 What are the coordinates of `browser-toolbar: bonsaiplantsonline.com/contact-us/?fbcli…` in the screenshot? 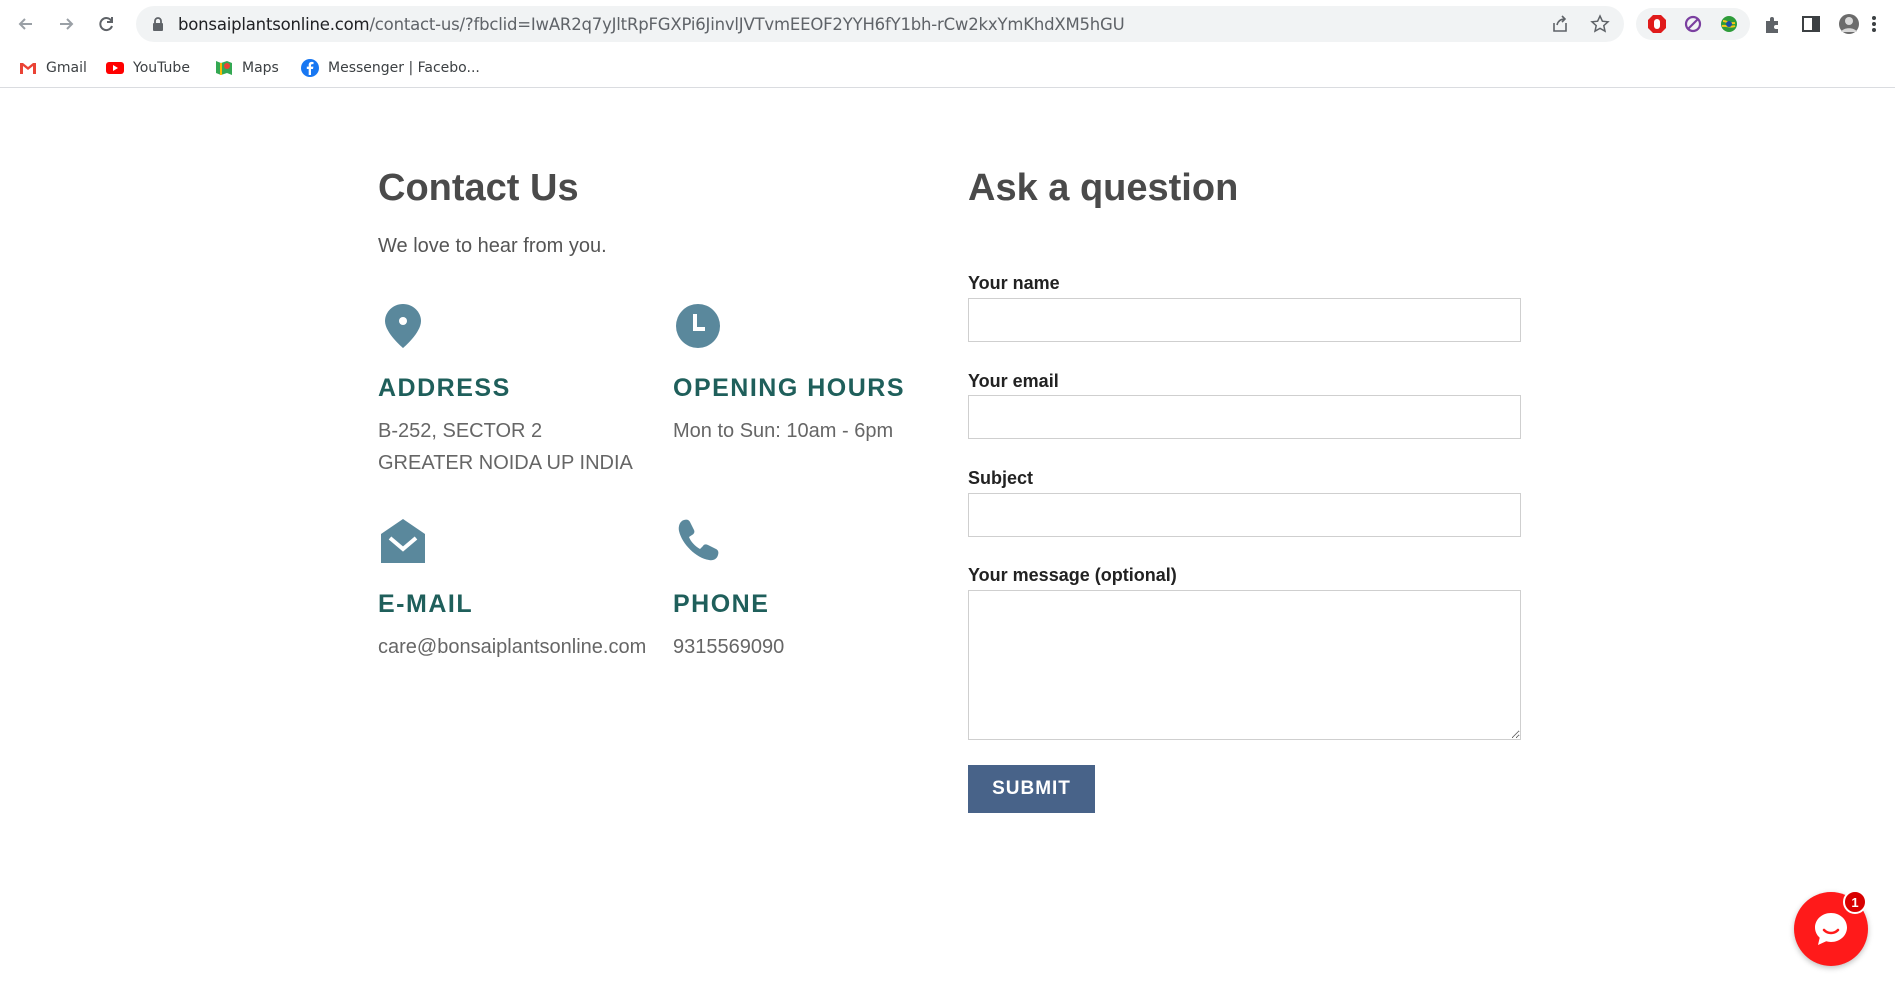 It's located at (947, 24).